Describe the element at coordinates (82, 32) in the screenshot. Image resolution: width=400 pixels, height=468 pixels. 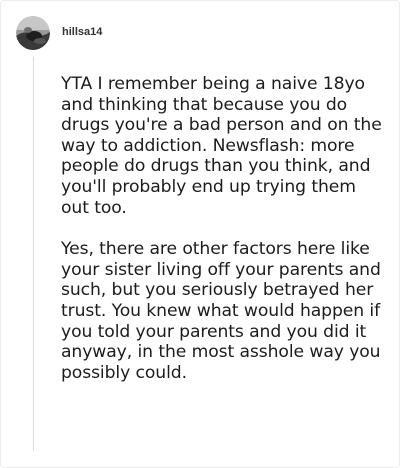
I see `comment-author: hillsa14` at that location.